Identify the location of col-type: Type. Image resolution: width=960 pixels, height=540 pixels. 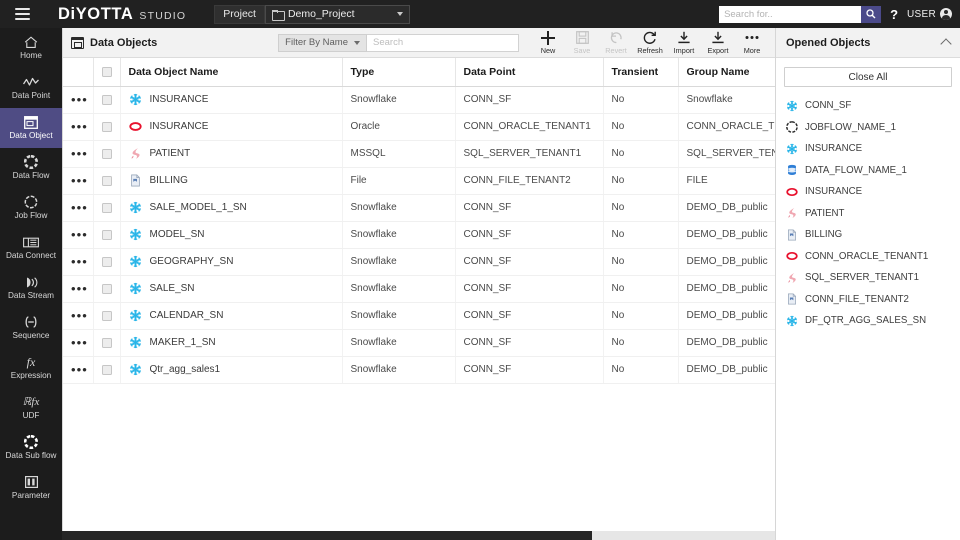
(399, 72).